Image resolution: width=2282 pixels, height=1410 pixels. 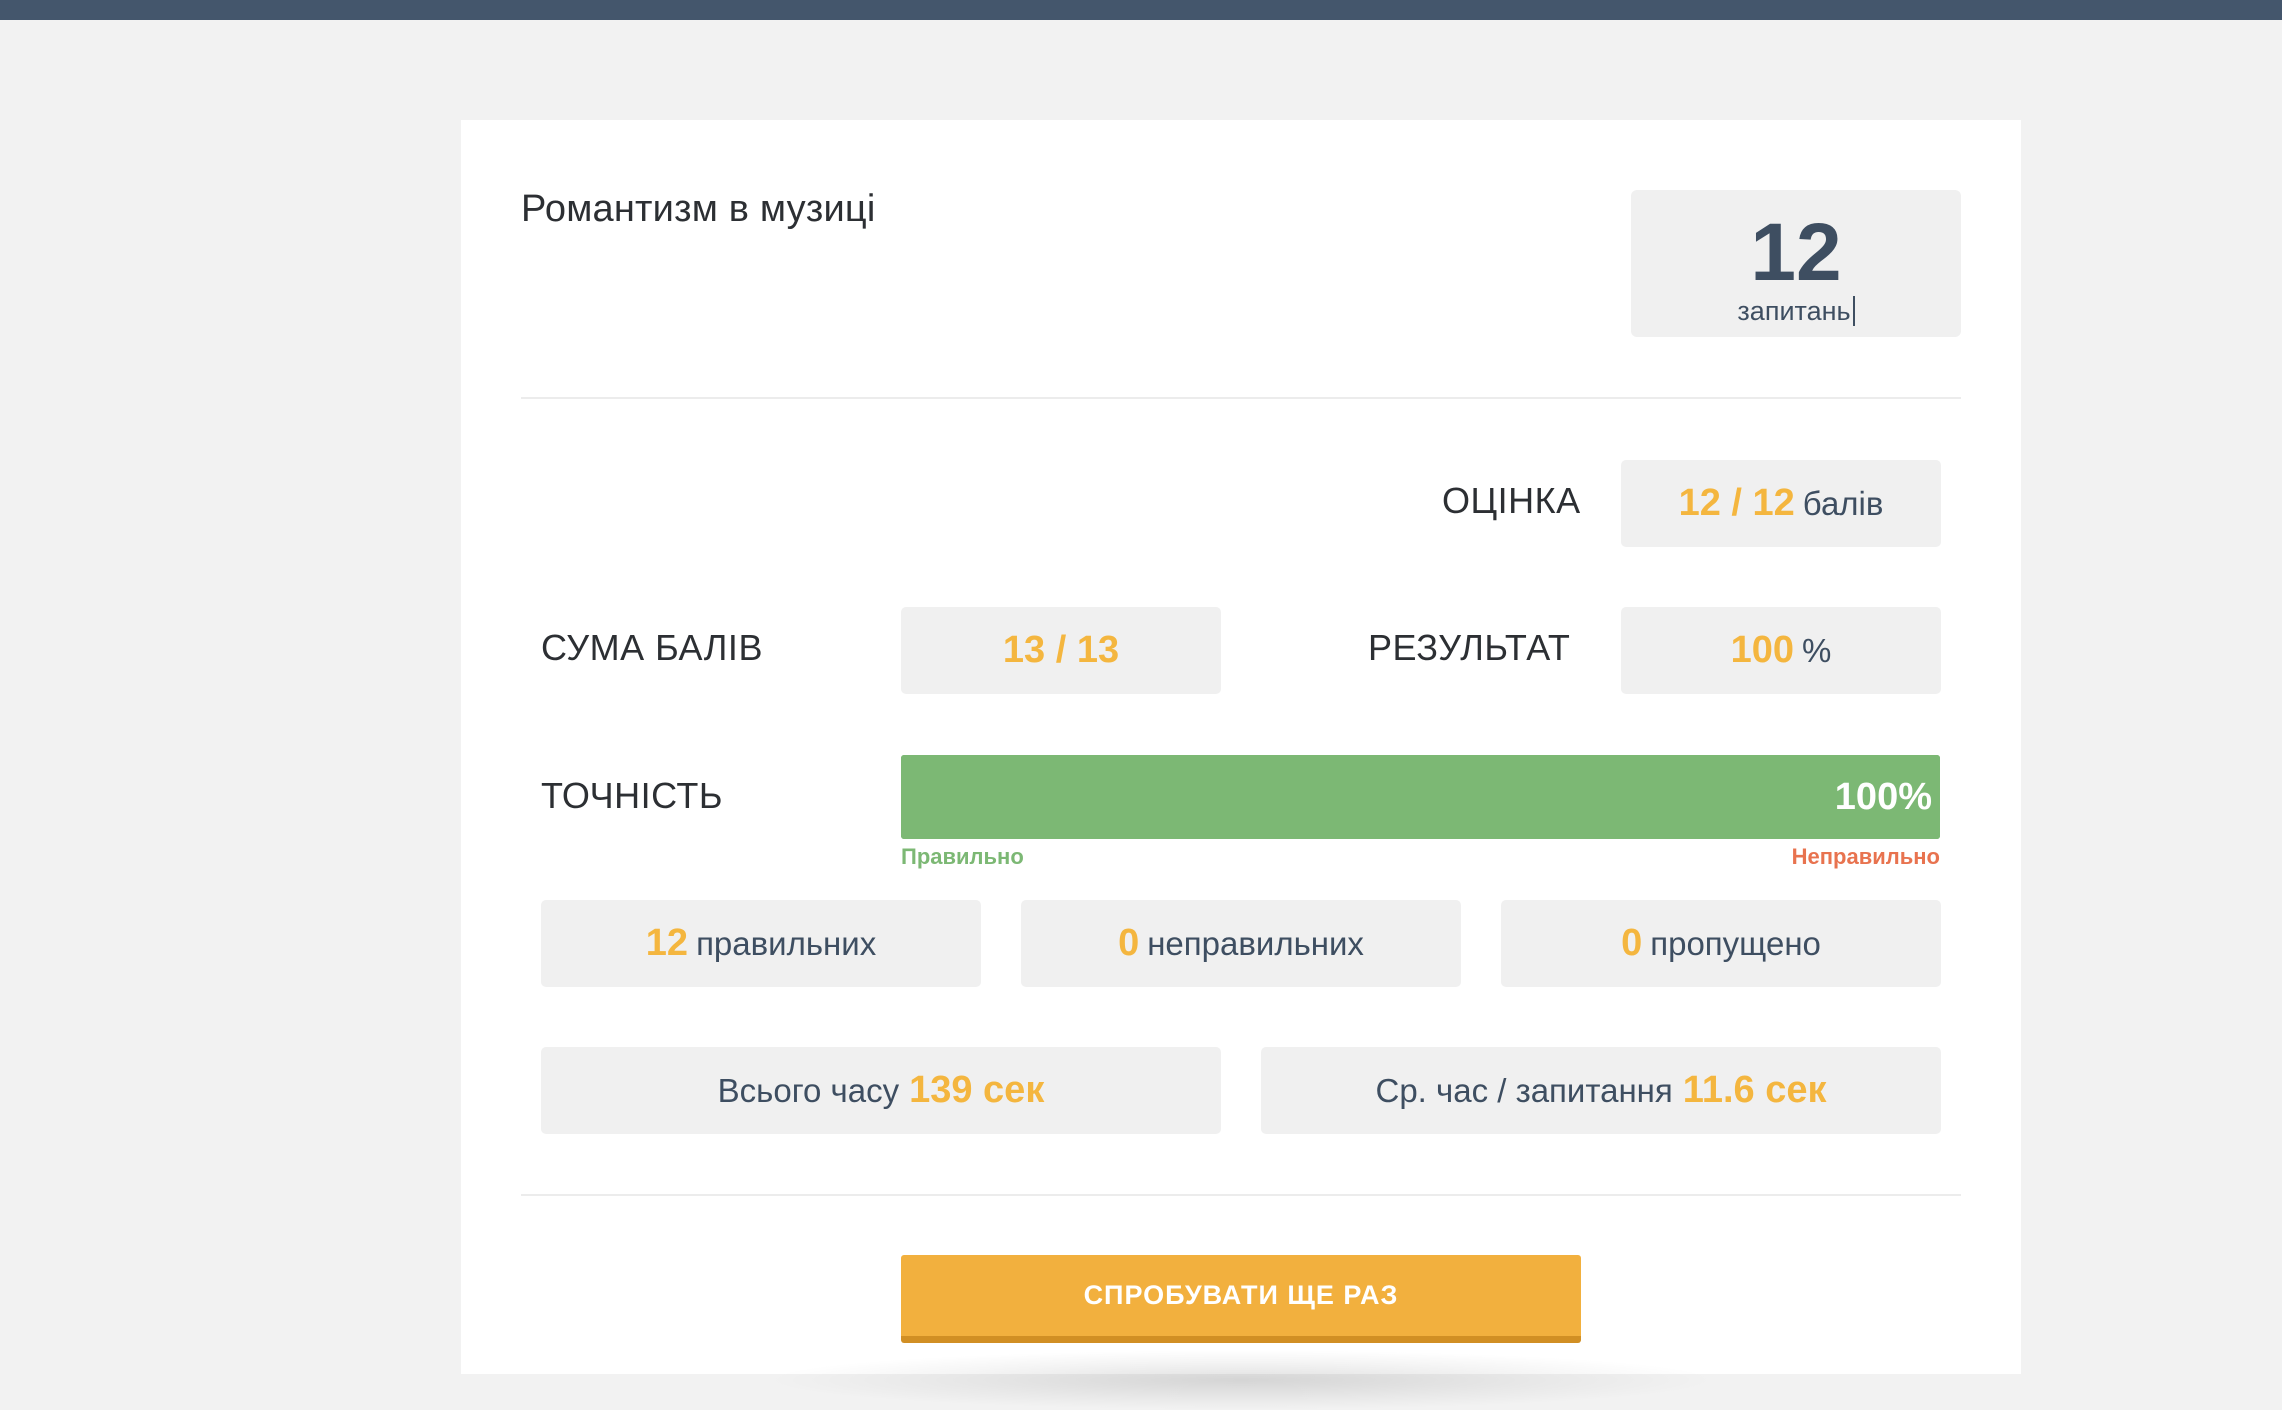 I want to click on result-label: РЕЗУЛЬТАТ, so click(x=1469, y=647).